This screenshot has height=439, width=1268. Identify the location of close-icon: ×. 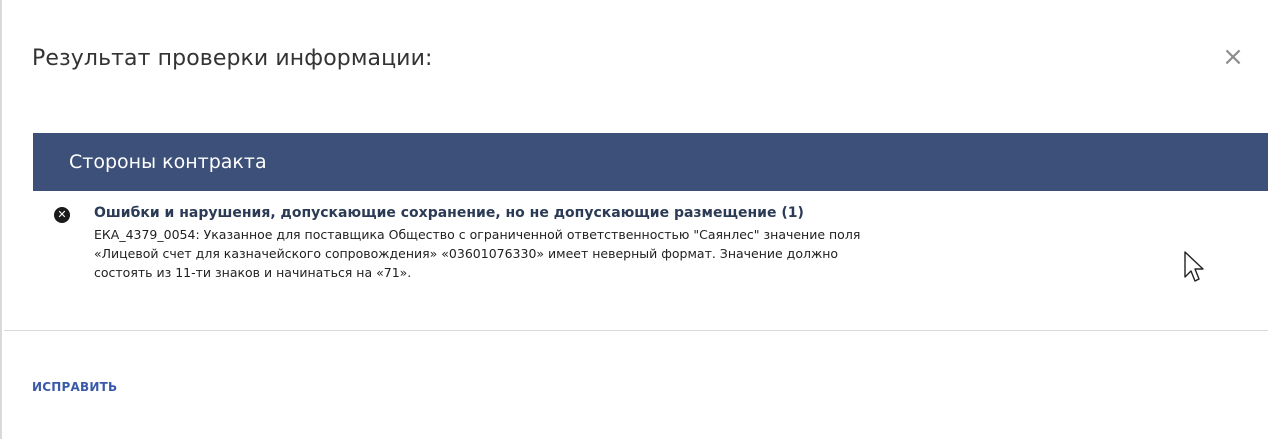
(1233, 57).